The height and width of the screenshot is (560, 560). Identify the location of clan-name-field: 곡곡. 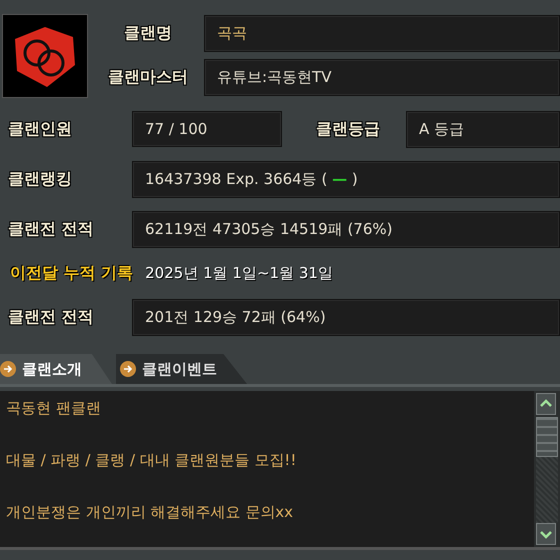
(382, 33).